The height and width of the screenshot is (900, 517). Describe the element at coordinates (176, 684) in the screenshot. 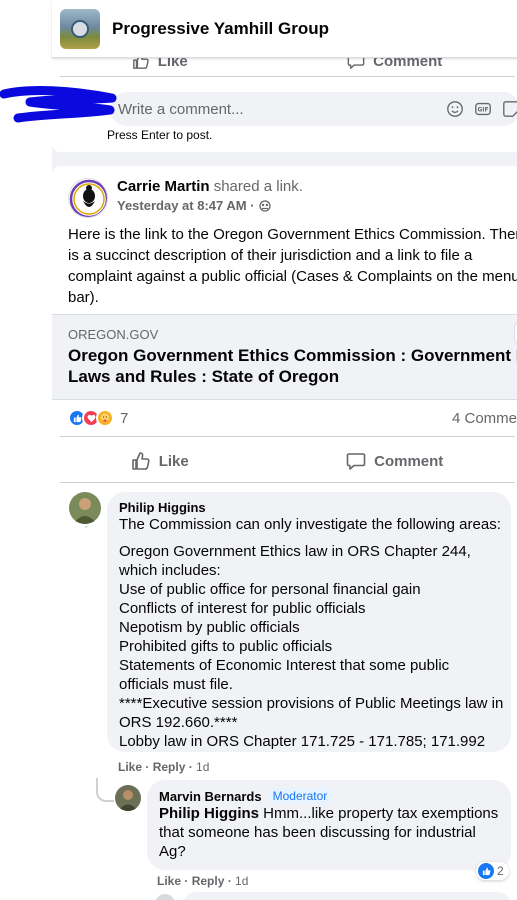

I see `comment-line: officials must file.` at that location.